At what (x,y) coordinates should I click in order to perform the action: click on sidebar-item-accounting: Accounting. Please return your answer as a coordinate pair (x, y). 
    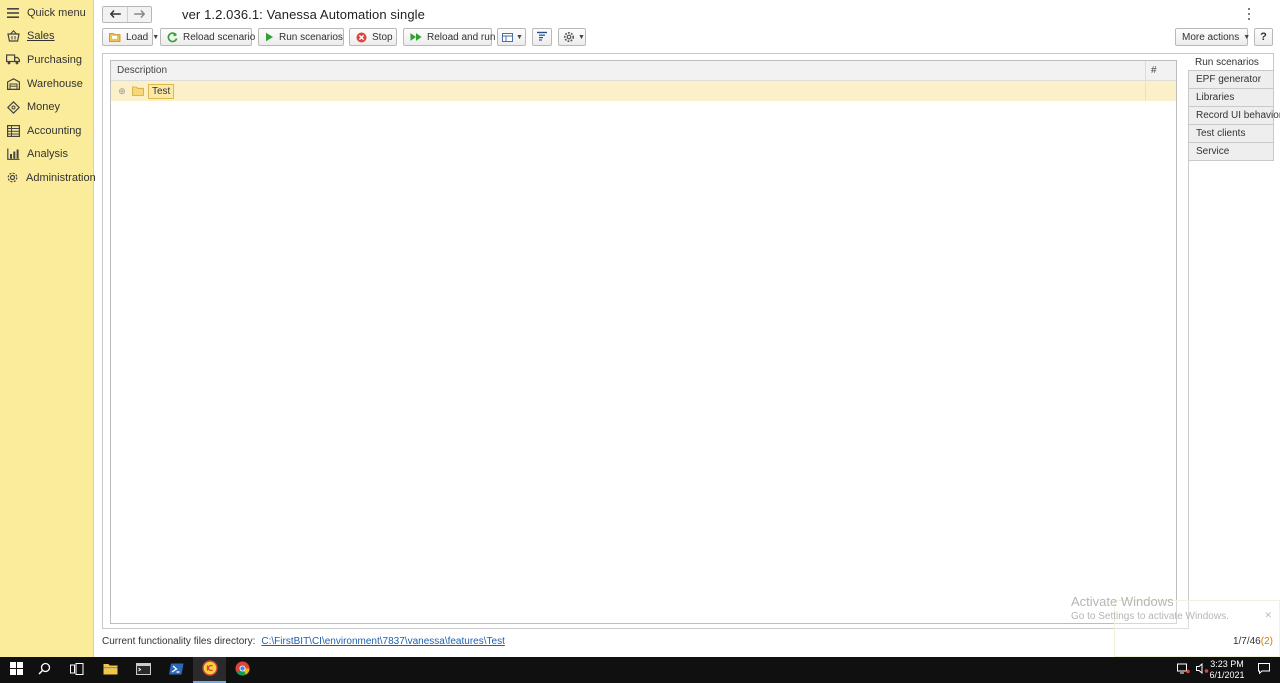
    Looking at the image, I should click on (46, 131).